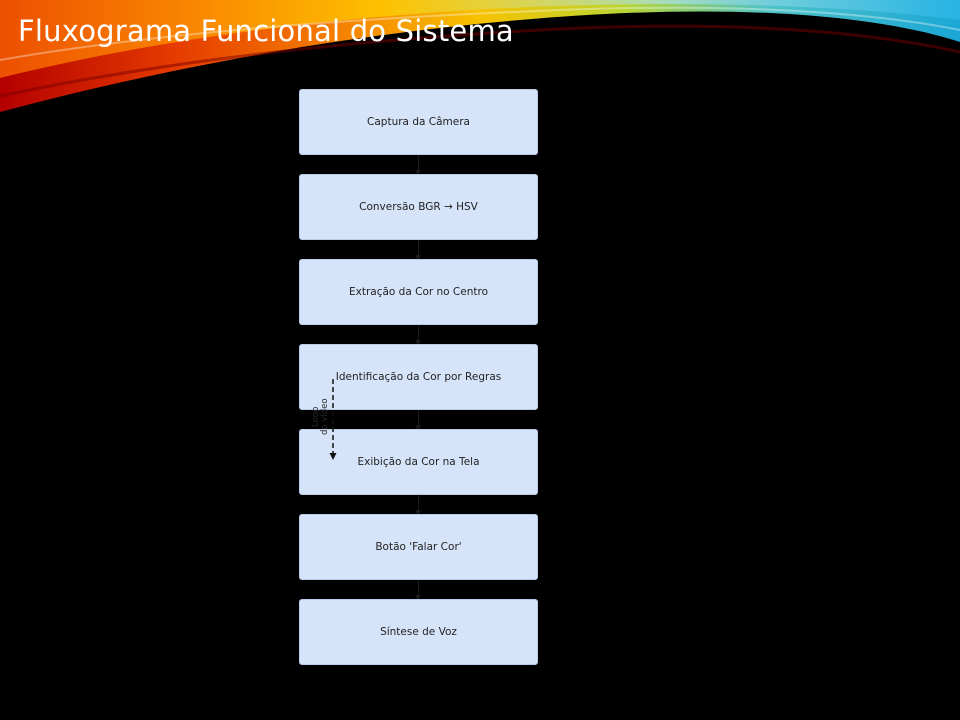 This screenshot has height=720, width=960. I want to click on flow-step-capture: Captura da Câmera, so click(418, 122).